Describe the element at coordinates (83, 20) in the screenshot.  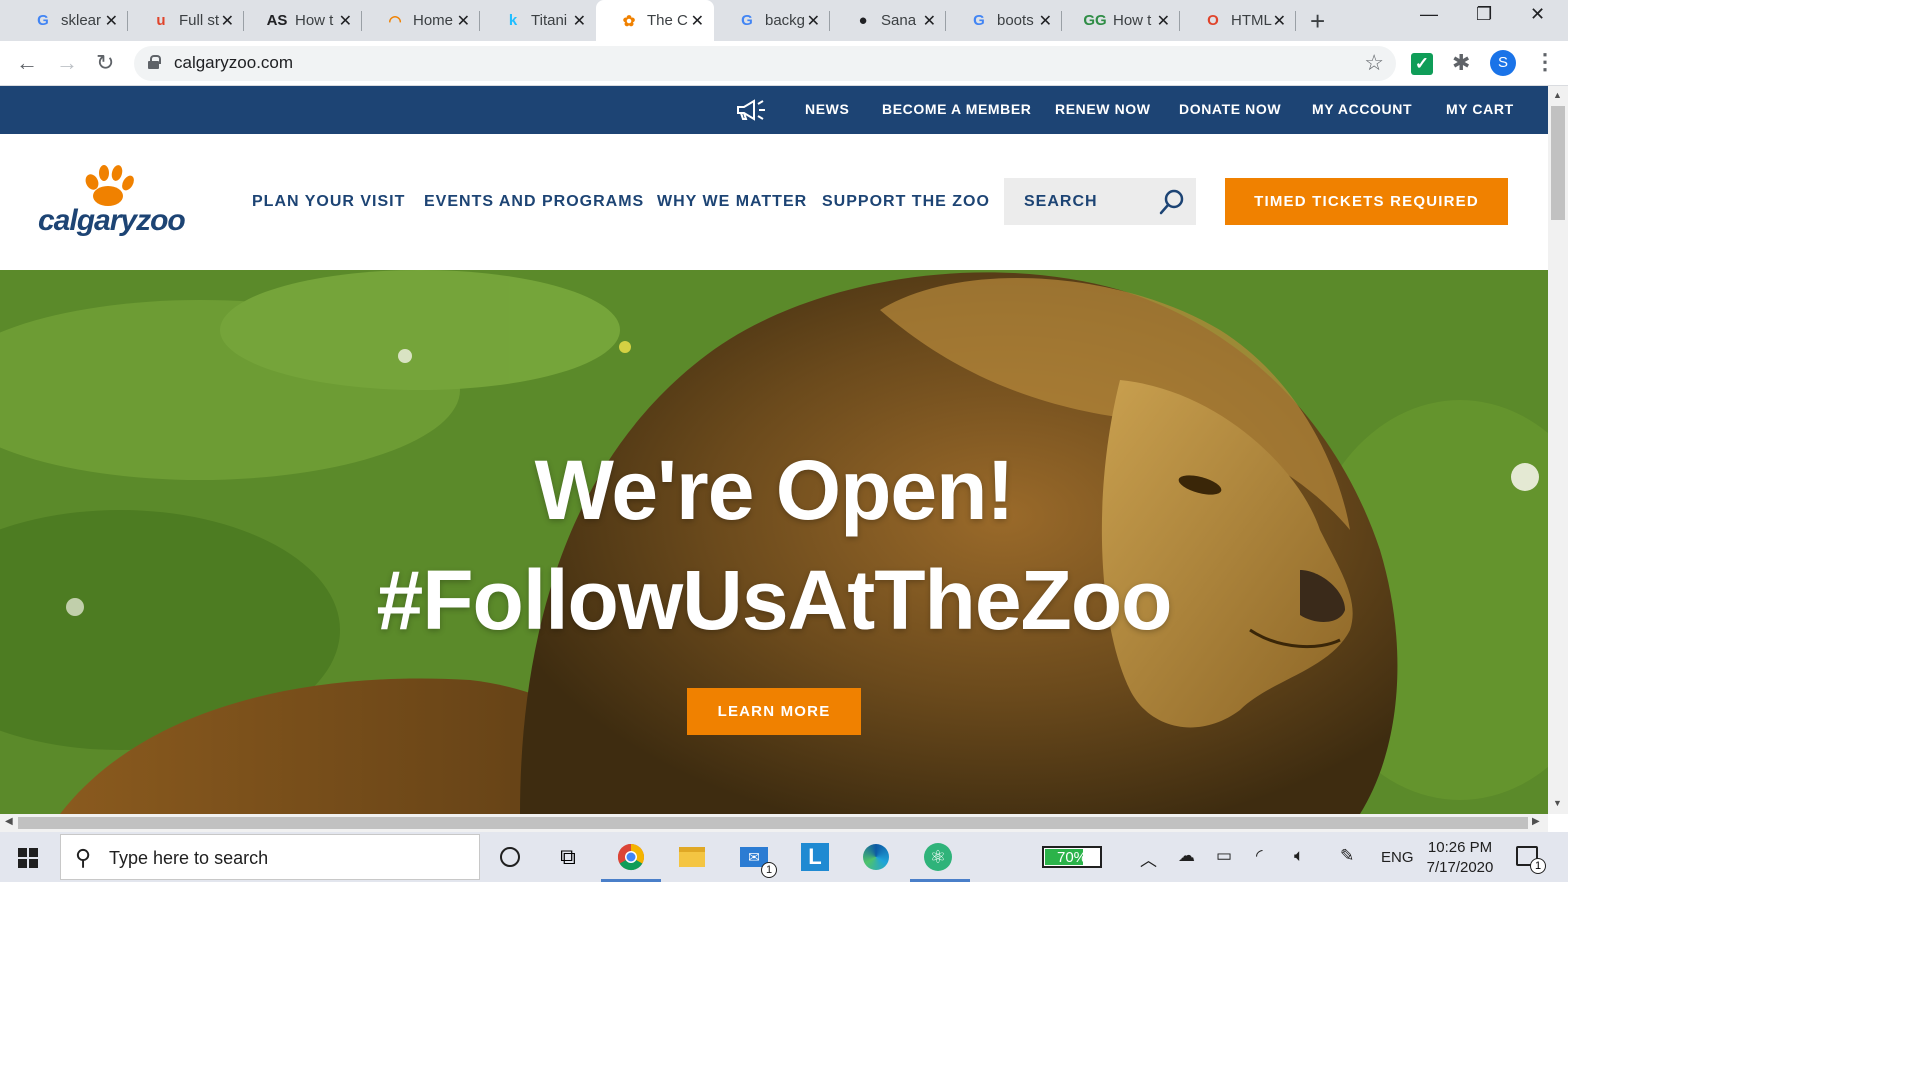
I see `tab-title: sklear` at that location.